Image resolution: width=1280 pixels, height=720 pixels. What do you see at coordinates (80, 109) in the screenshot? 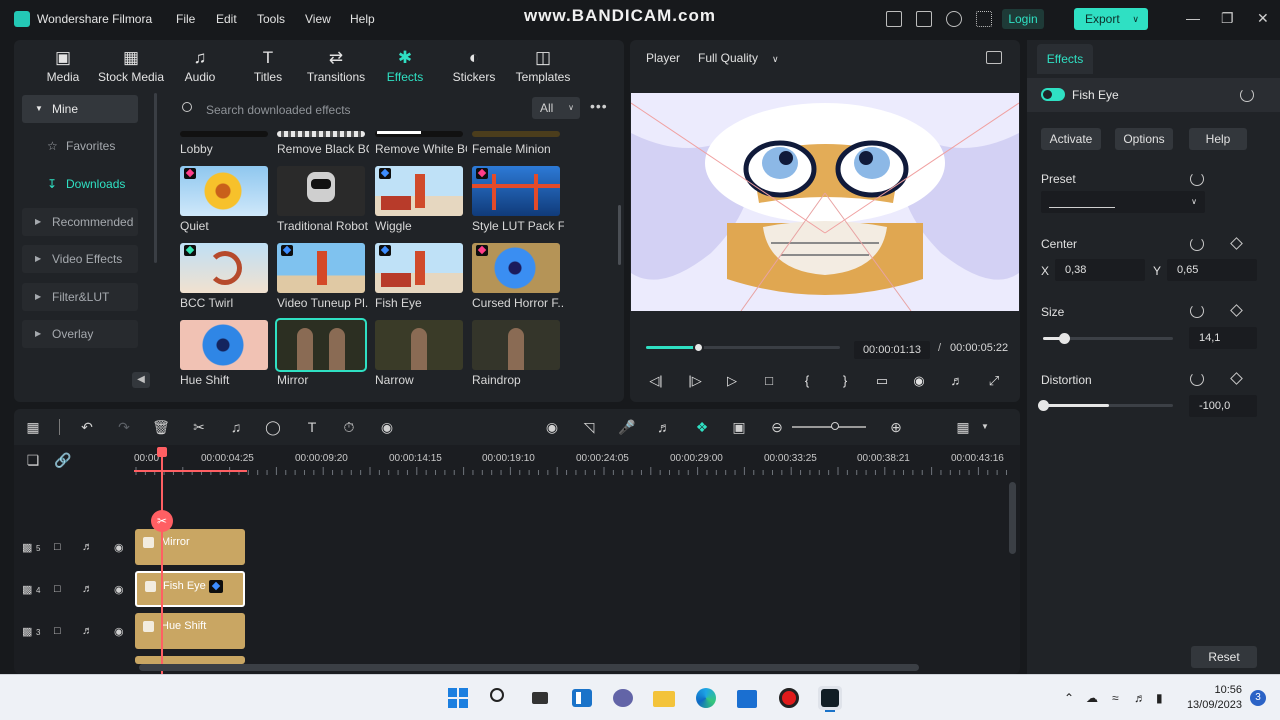
I see `sidebar-item-mine: ▼ Mine` at bounding box center [80, 109].